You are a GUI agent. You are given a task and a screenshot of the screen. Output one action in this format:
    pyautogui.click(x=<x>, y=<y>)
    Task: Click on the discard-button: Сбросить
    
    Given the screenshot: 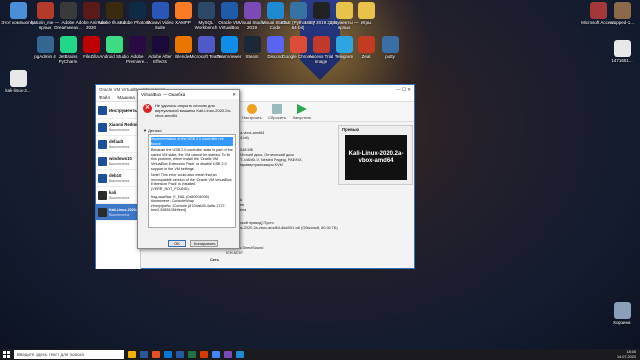 What is the action you would take?
    pyautogui.click(x=277, y=112)
    